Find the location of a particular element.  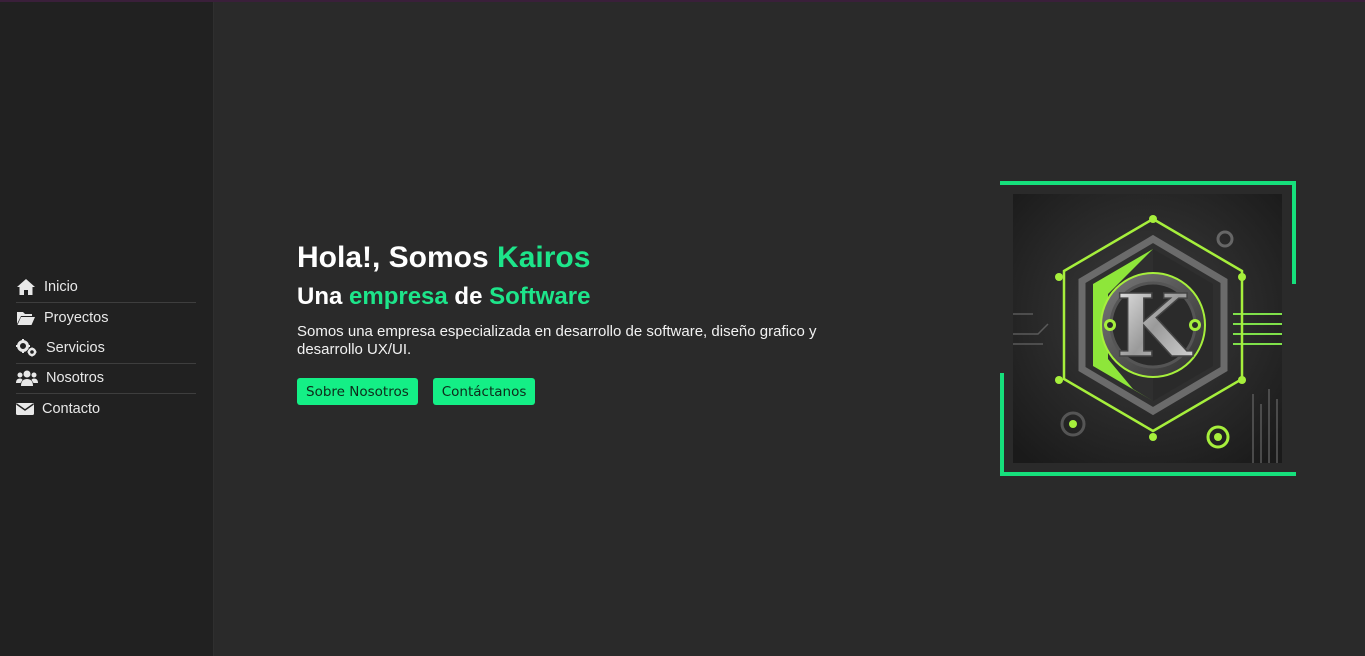

envelope-icon is located at coordinates (25, 409).